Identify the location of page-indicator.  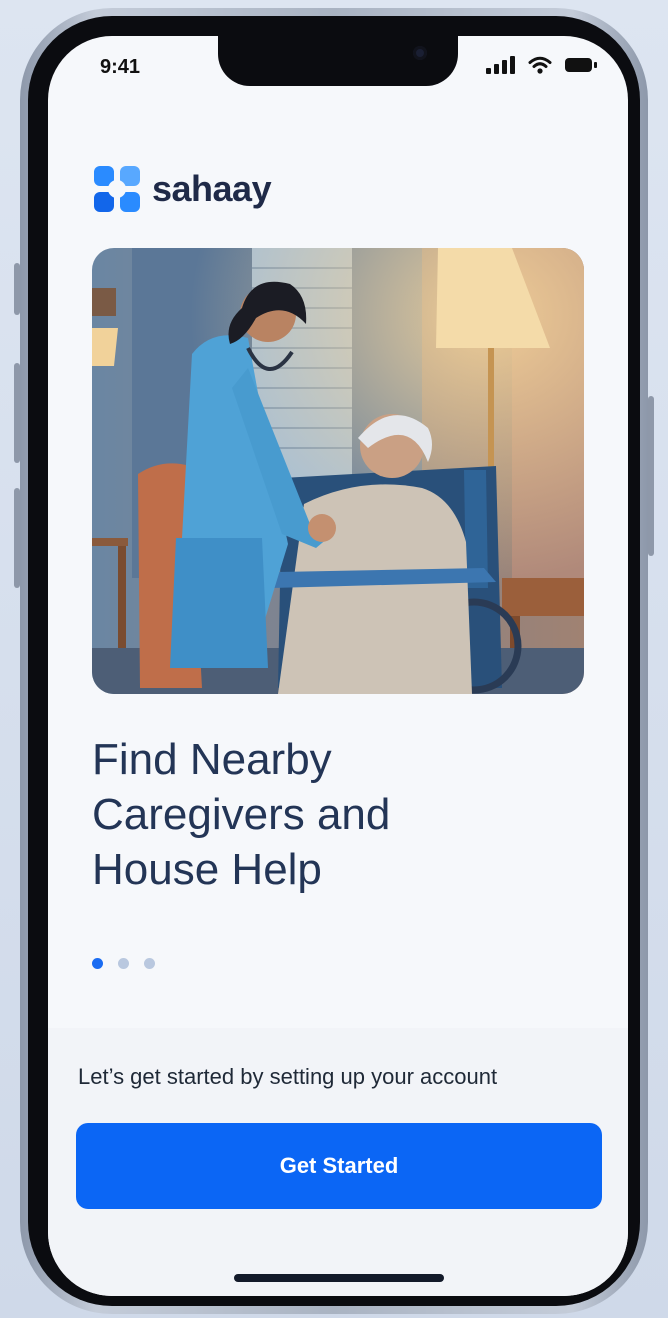
(123, 963).